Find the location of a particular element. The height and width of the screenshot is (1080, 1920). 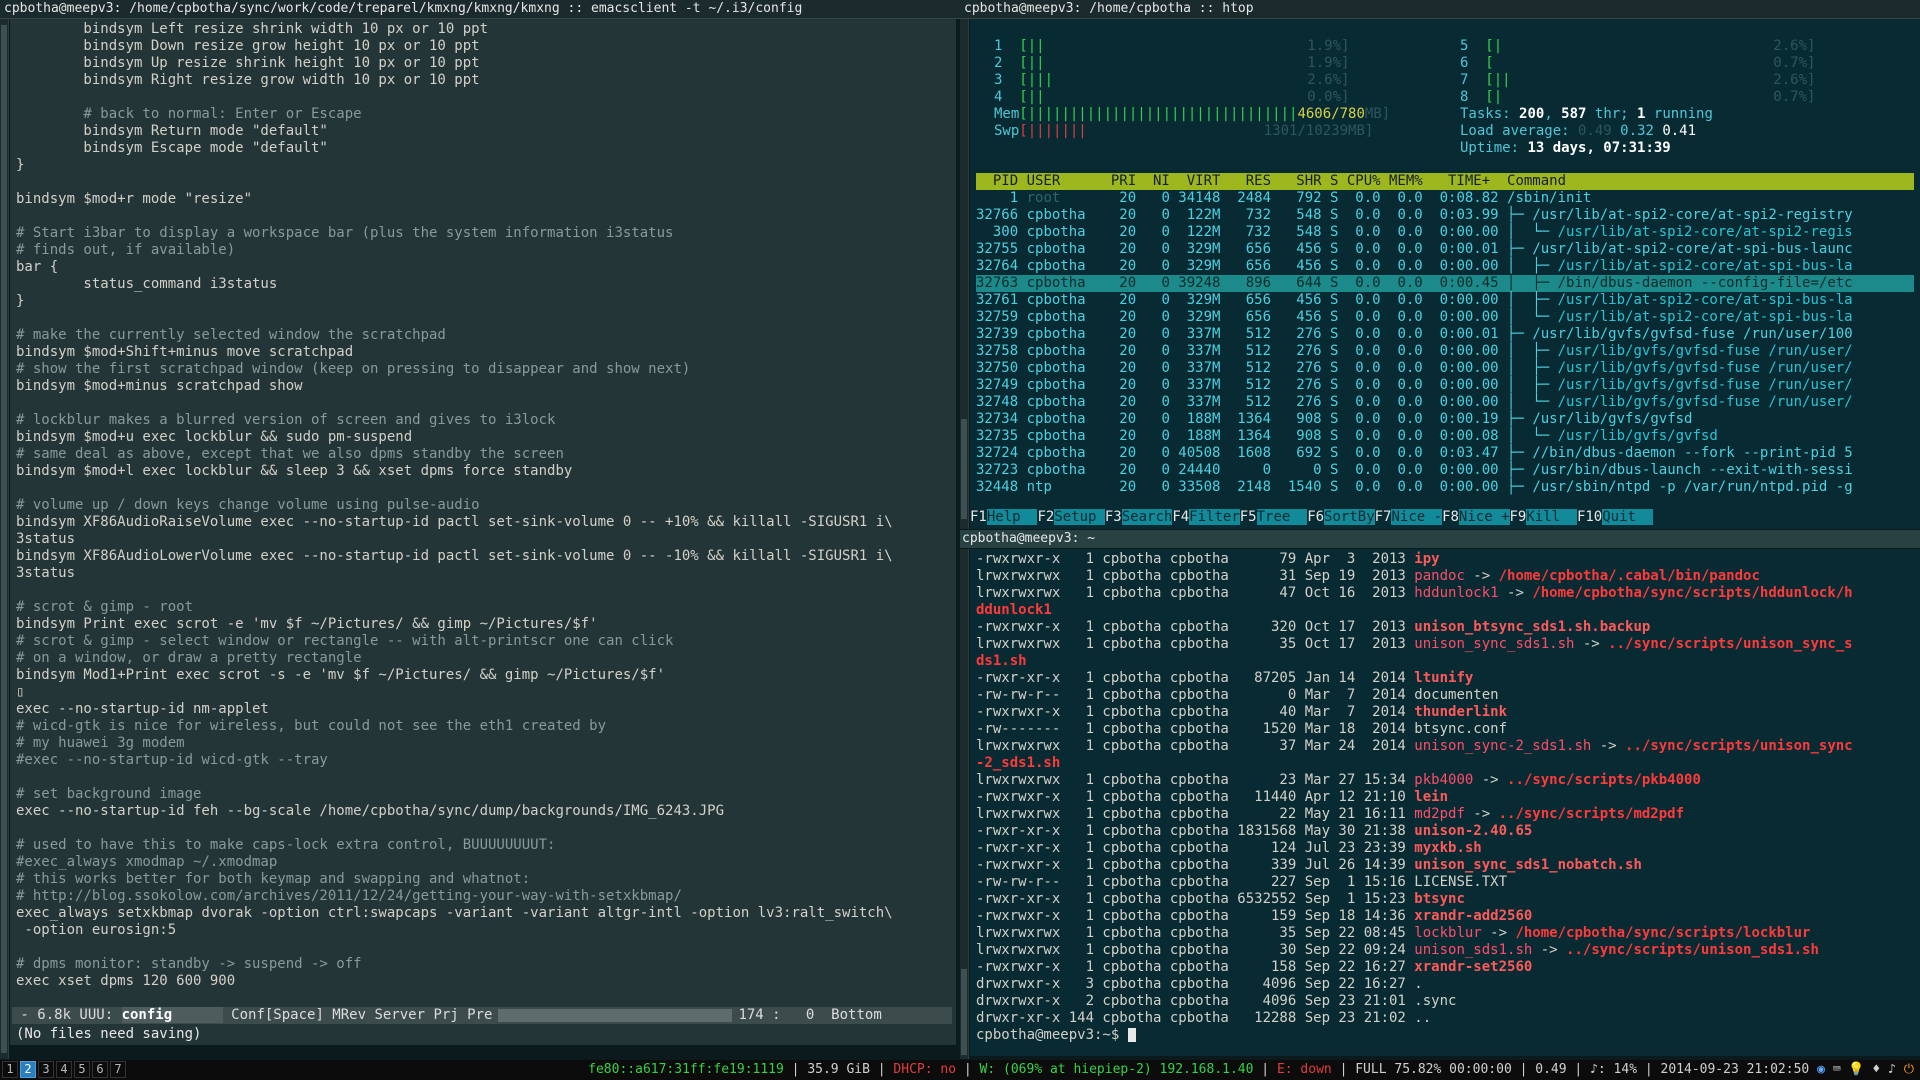

keyboard-tray-icon: ⌨ is located at coordinates (1836, 1069).